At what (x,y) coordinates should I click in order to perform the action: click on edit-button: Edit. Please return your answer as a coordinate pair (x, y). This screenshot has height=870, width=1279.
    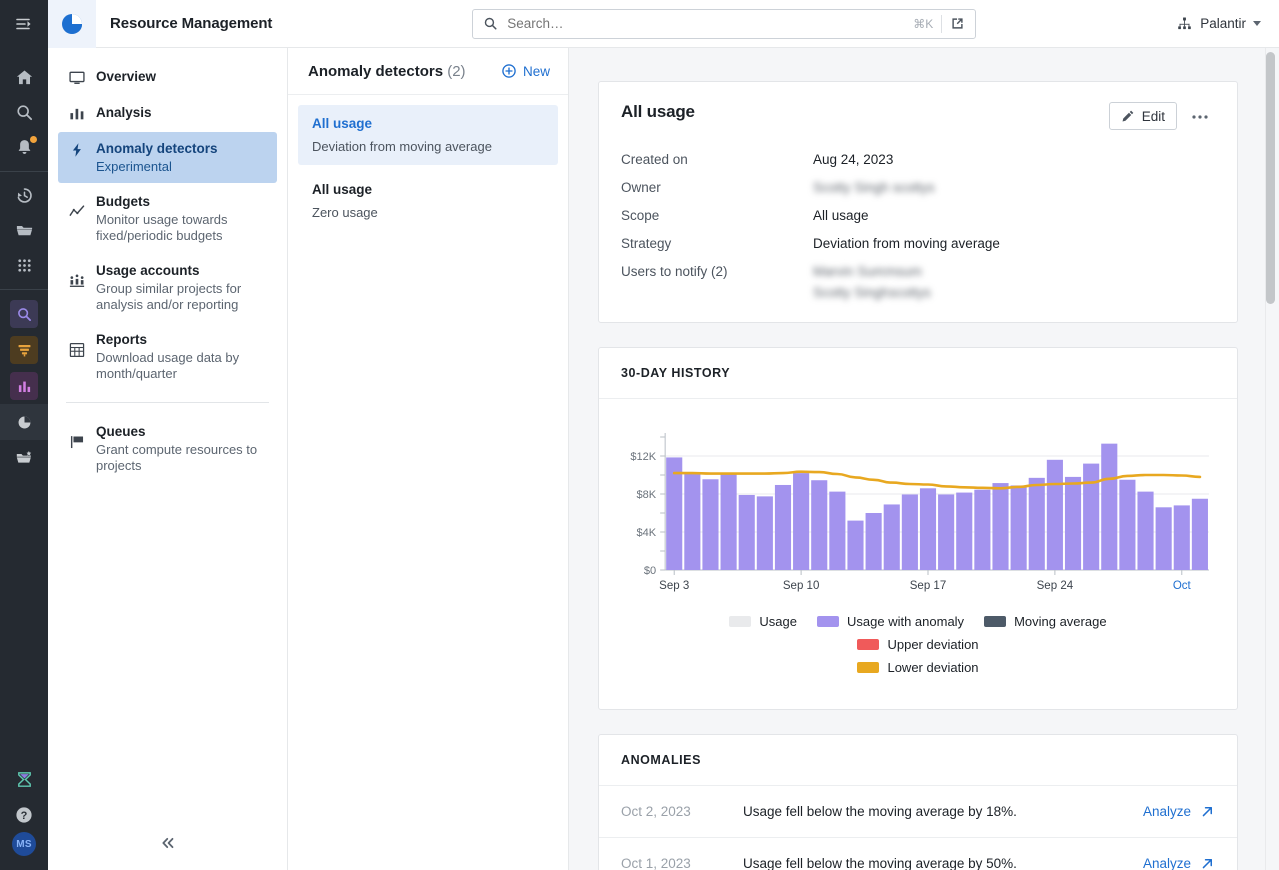
    Looking at the image, I should click on (1142, 116).